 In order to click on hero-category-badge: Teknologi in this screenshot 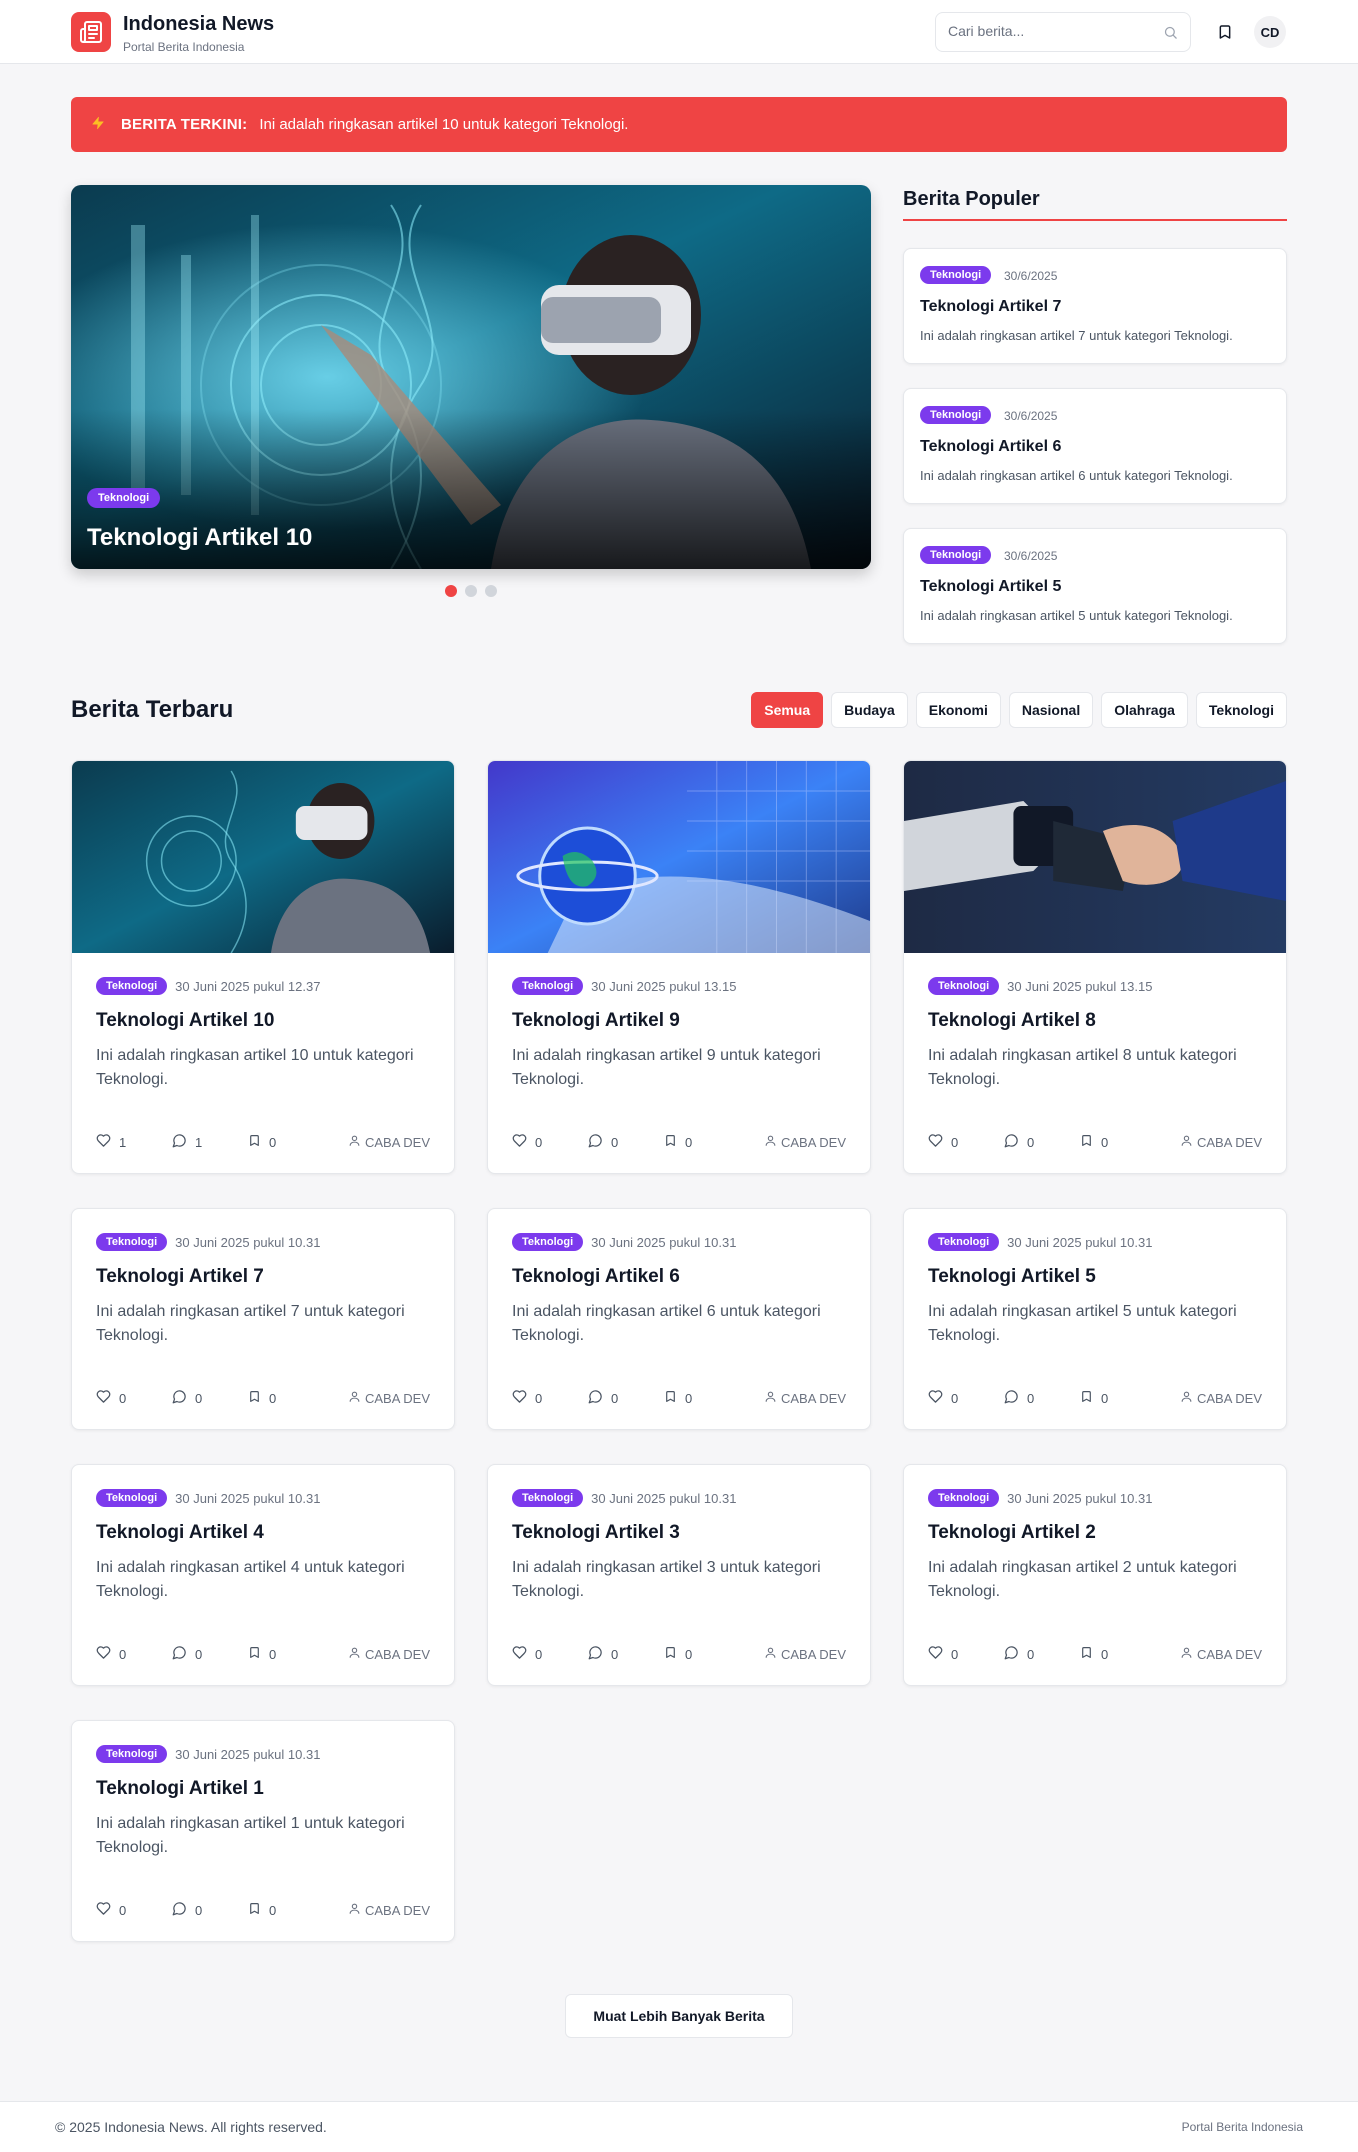, I will do `click(124, 498)`.